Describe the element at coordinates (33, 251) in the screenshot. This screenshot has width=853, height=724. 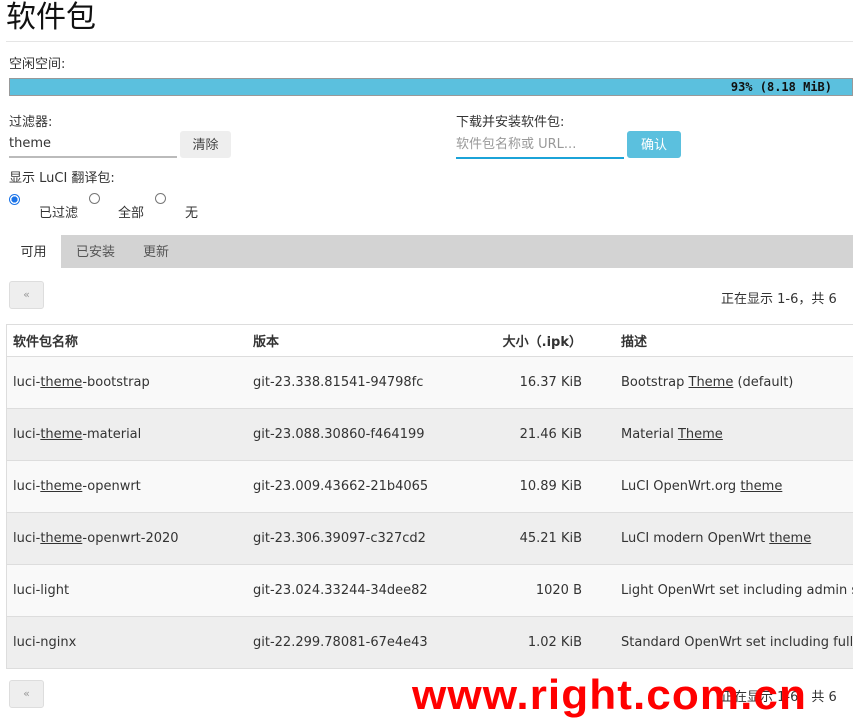
I see `tab-available: 可用` at that location.